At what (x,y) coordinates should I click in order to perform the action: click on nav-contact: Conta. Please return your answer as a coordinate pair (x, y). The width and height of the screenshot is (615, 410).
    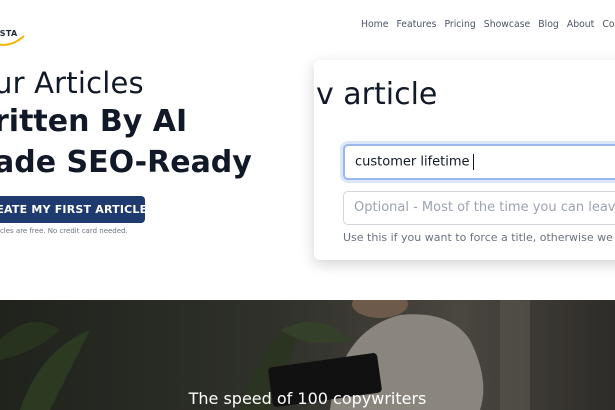
    Looking at the image, I should click on (608, 24).